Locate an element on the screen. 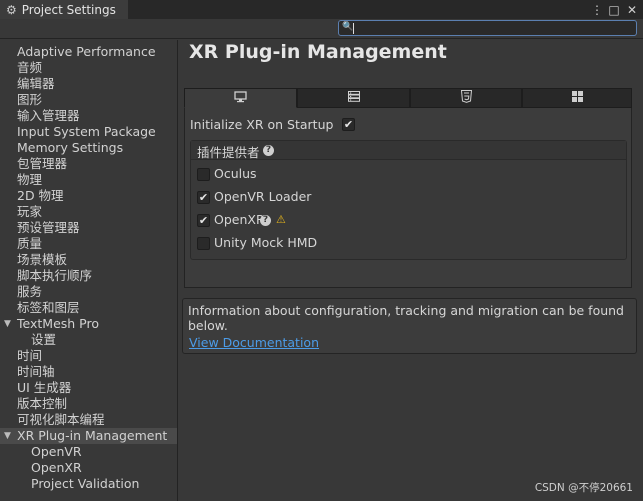 The width and height of the screenshot is (643, 501). platform-tabs is located at coordinates (408, 98).